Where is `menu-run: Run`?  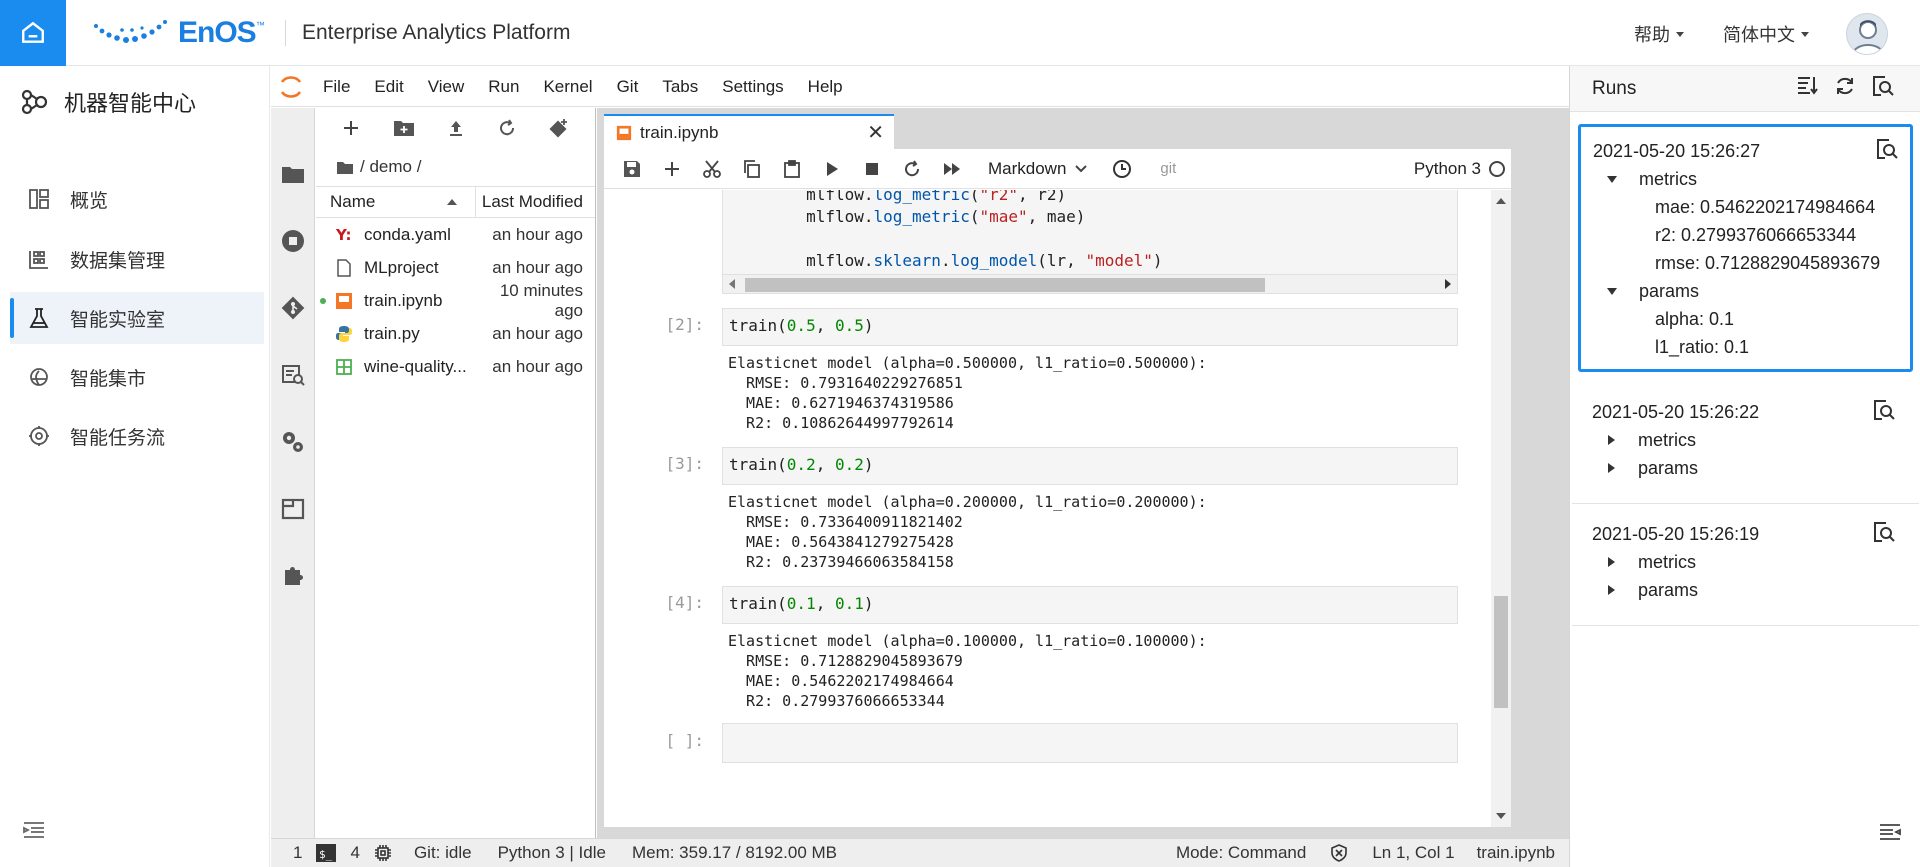
menu-run: Run is located at coordinates (503, 87).